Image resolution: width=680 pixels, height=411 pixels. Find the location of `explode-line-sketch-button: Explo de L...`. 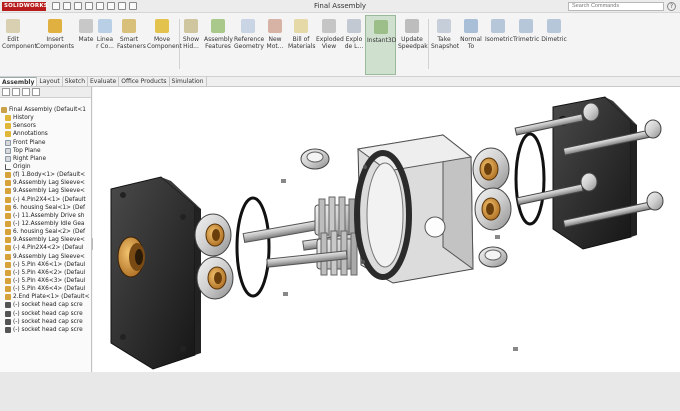

explode-line-sketch-button: Explo de L... is located at coordinates (354, 45).